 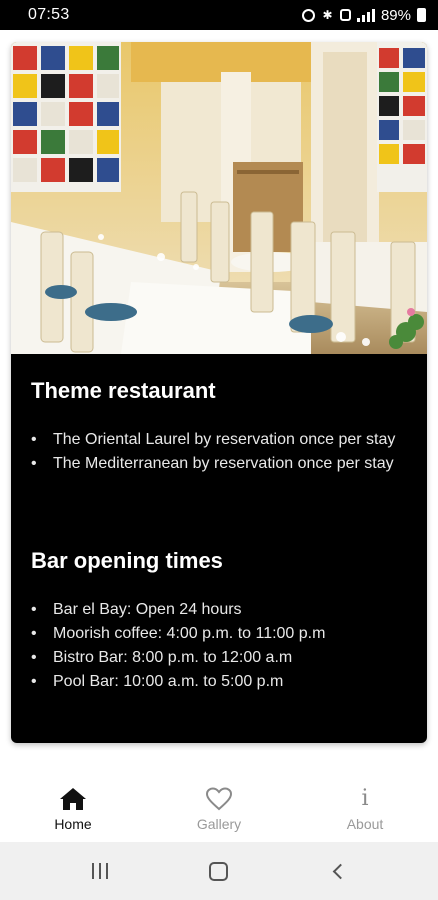 What do you see at coordinates (127, 560) in the screenshot?
I see `section-title-bar-opening-times: Bar opening times` at bounding box center [127, 560].